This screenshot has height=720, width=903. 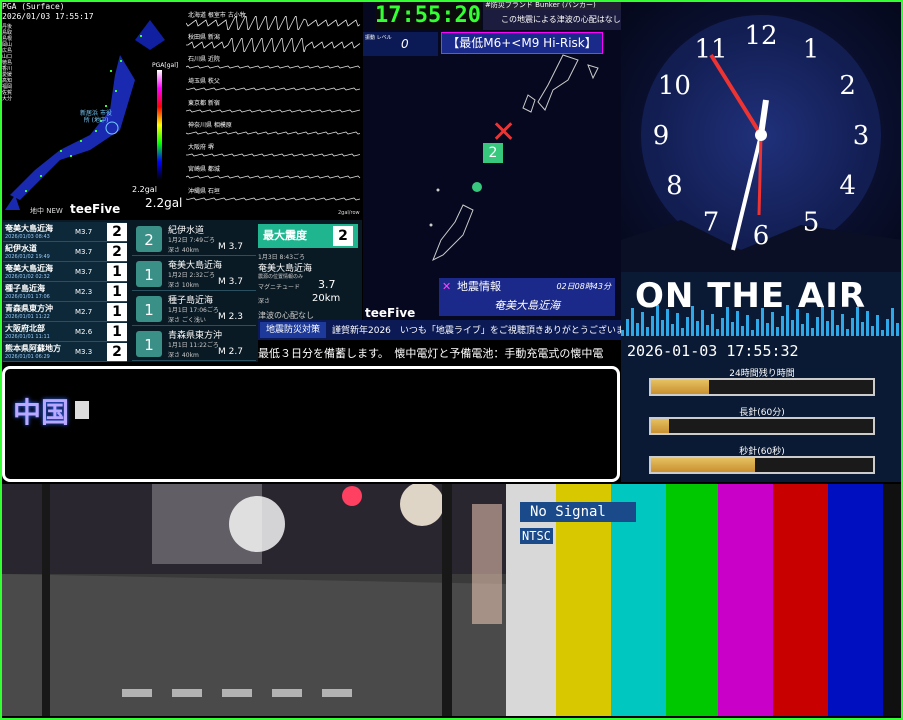 What do you see at coordinates (293, 330) in the screenshot?
I see `ticker-label: 地震防災対策` at bounding box center [293, 330].